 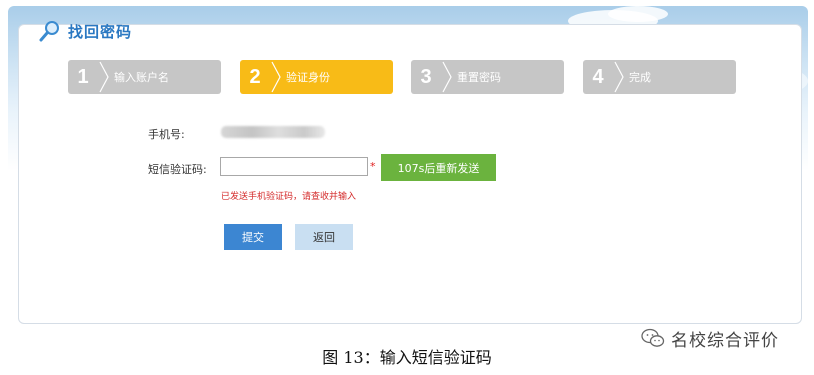 I want to click on step-enter-account: 1 输入账户名, so click(x=144, y=77).